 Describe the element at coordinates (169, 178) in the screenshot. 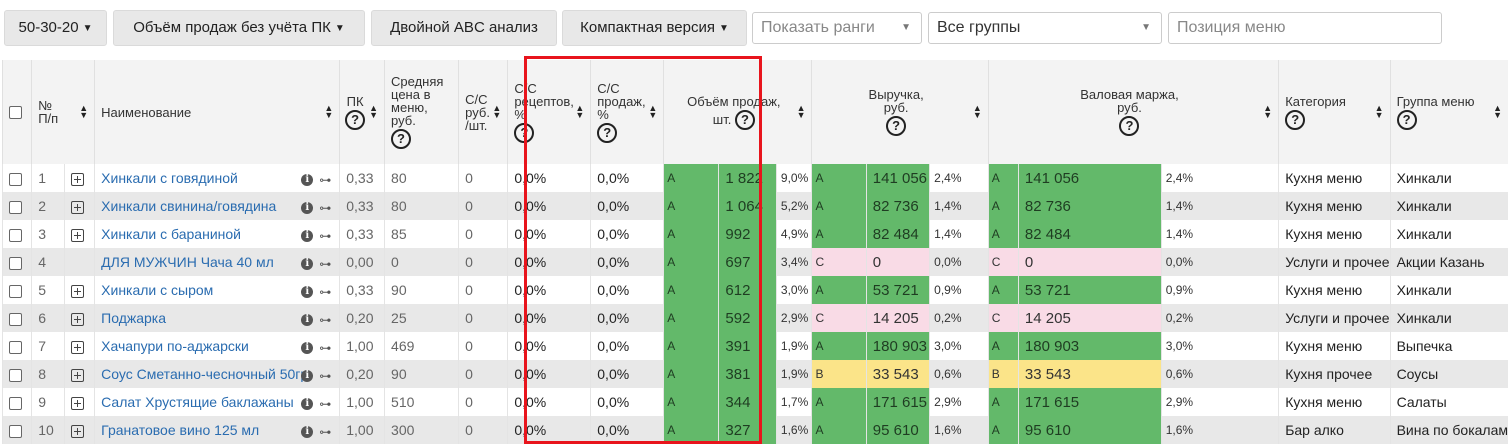

I see `item-name-link: Хинкали с говядиной` at that location.